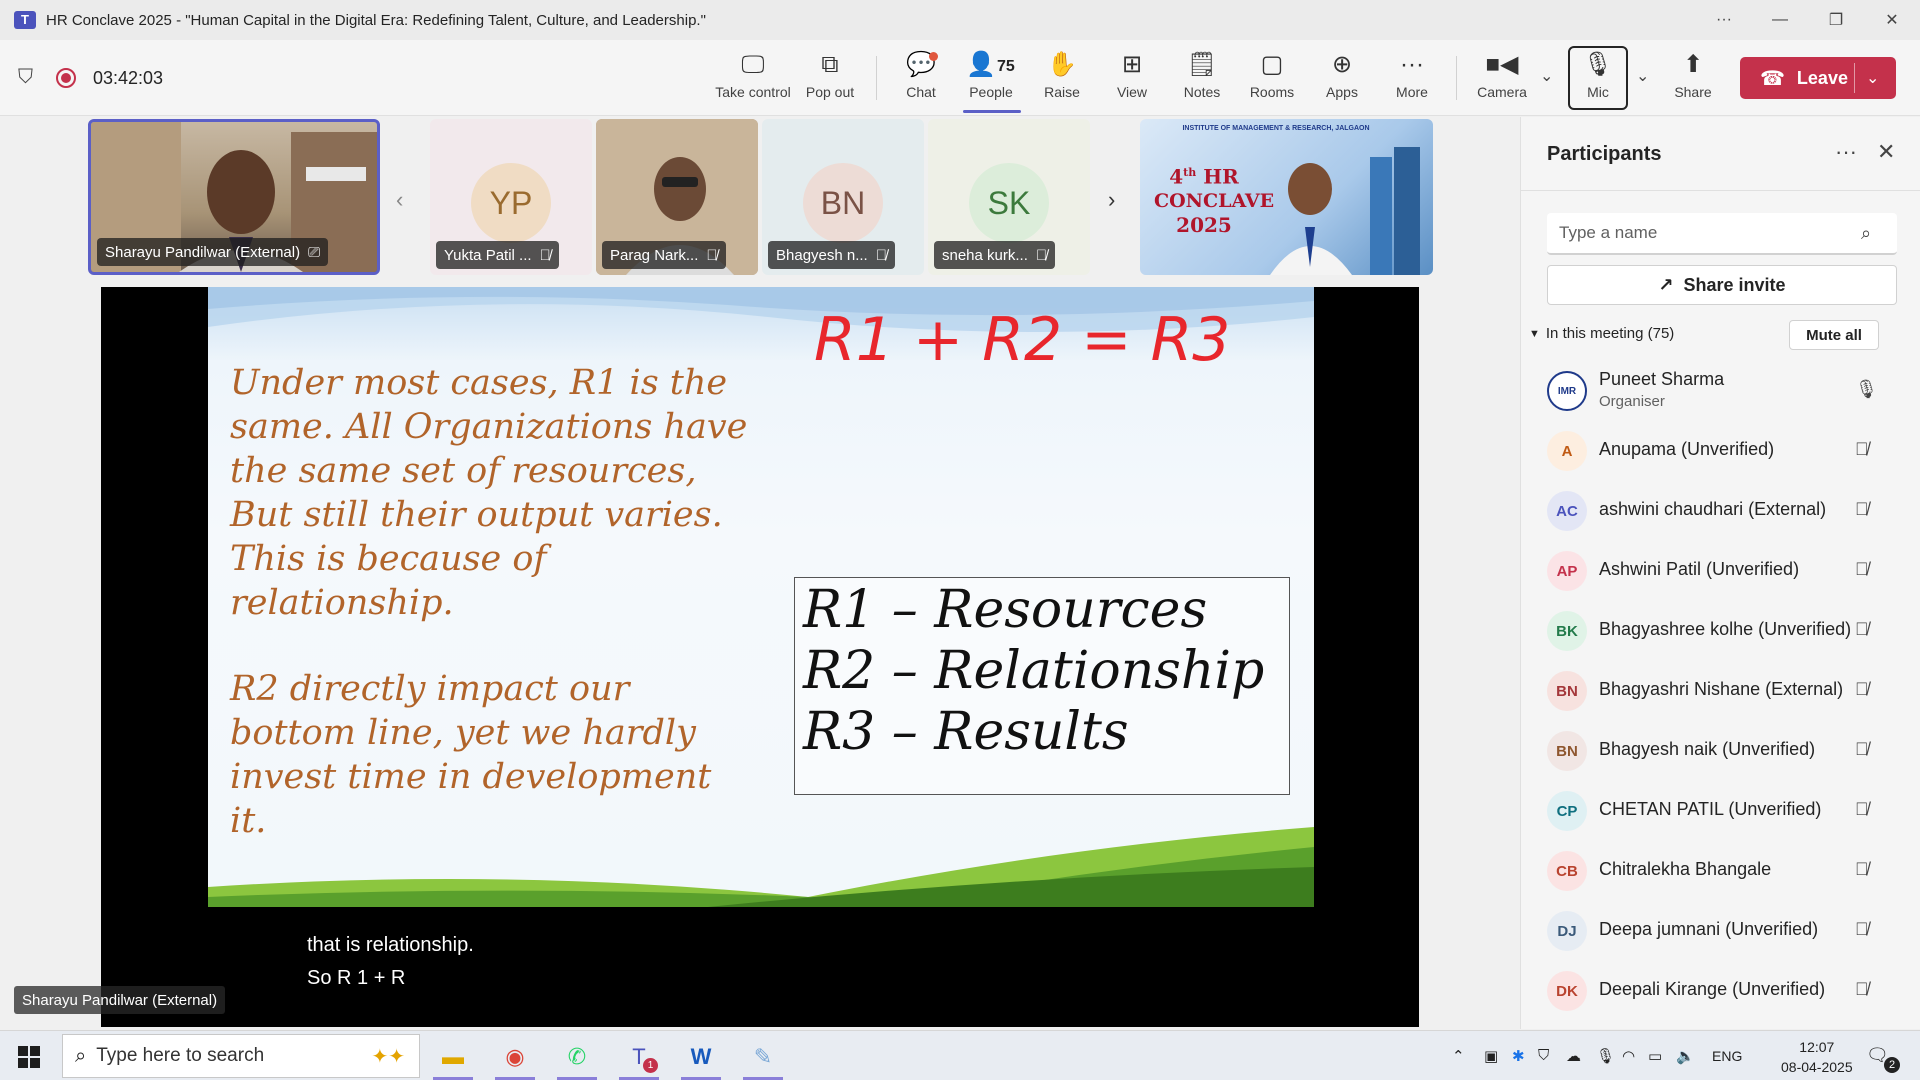 This screenshot has width=1920, height=1080. What do you see at coordinates (1272, 79) in the screenshot?
I see `rooms-button: ▢ Rooms` at bounding box center [1272, 79].